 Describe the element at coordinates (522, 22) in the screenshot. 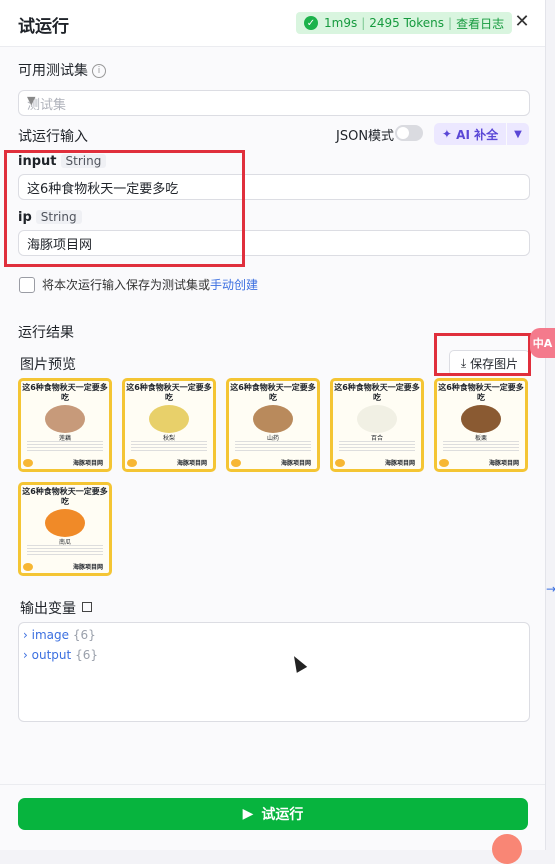

I see `close-icon: ✕` at that location.